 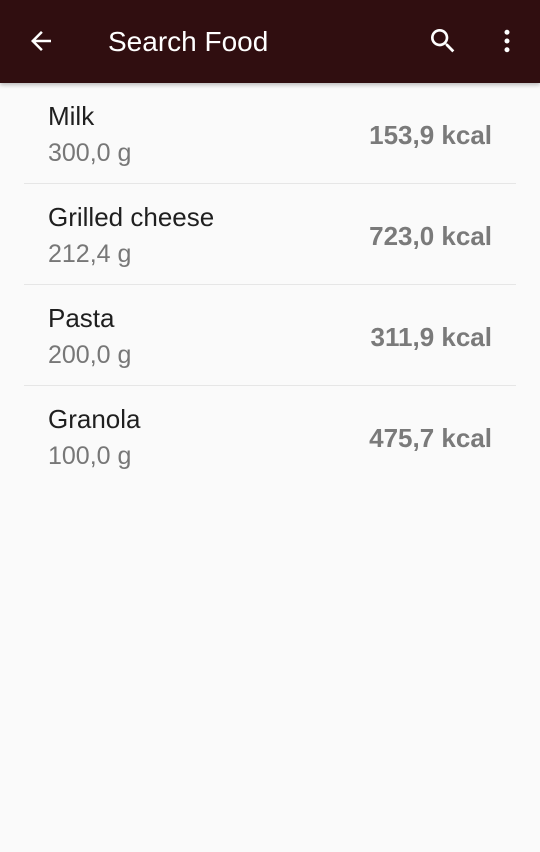 I want to click on arrow-left-icon, so click(x=41, y=41).